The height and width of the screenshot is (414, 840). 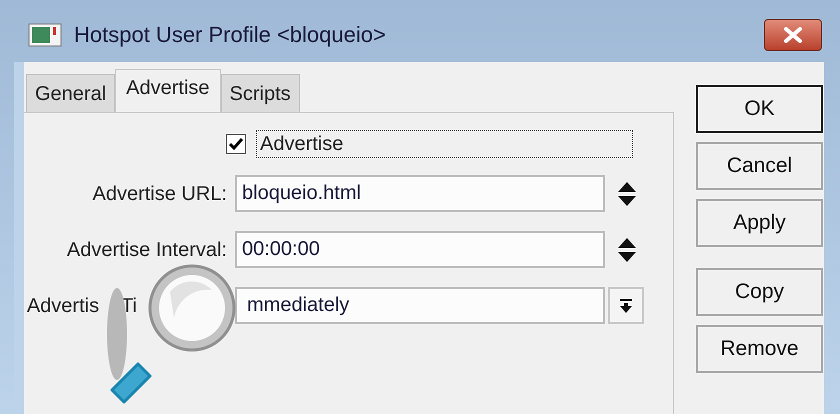 What do you see at coordinates (759, 292) in the screenshot?
I see `dialog-button: Copy` at bounding box center [759, 292].